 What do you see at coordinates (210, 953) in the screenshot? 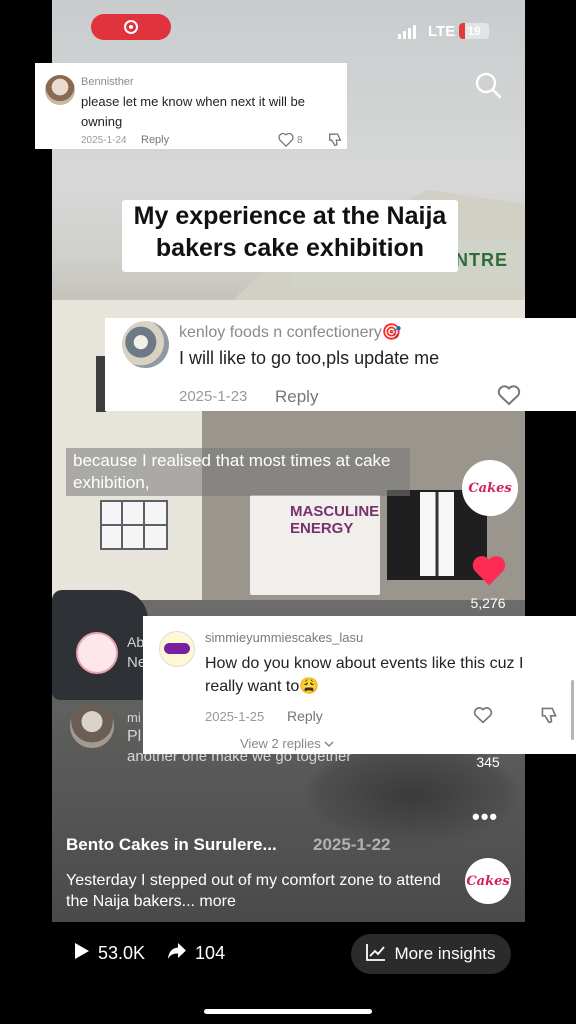
I see `share-count: 104` at bounding box center [210, 953].